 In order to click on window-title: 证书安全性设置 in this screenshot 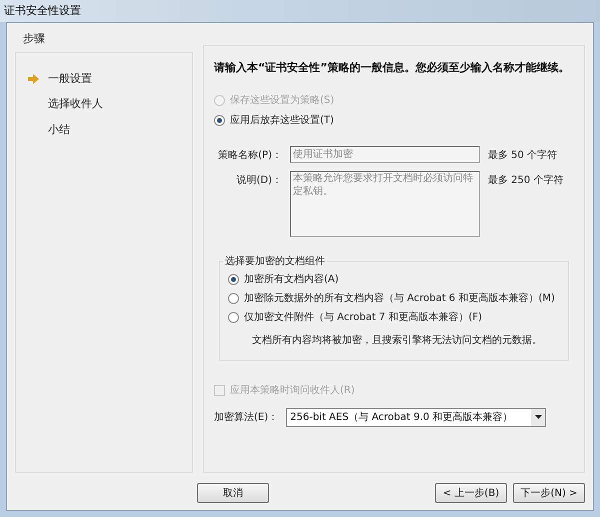, I will do `click(42, 10)`.